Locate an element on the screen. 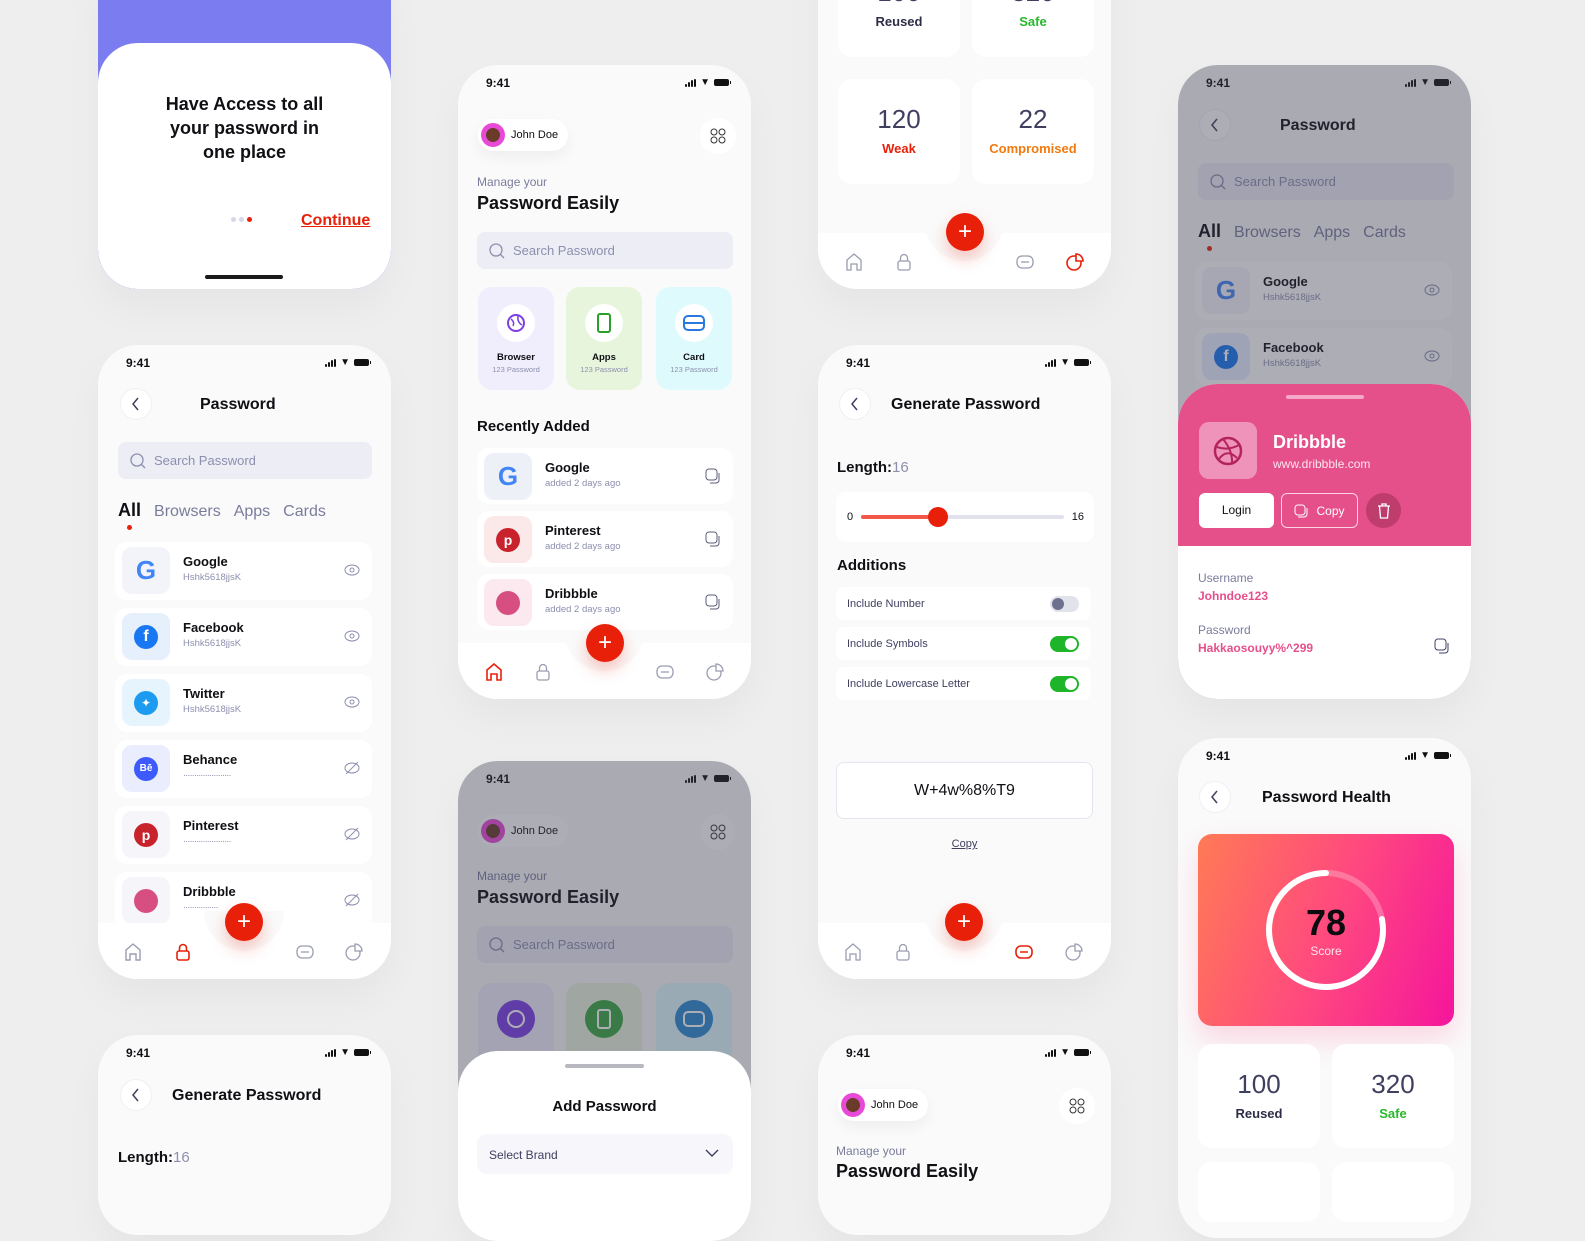  list-item: f Facebook Hshk5618jjsK is located at coordinates (243, 637).